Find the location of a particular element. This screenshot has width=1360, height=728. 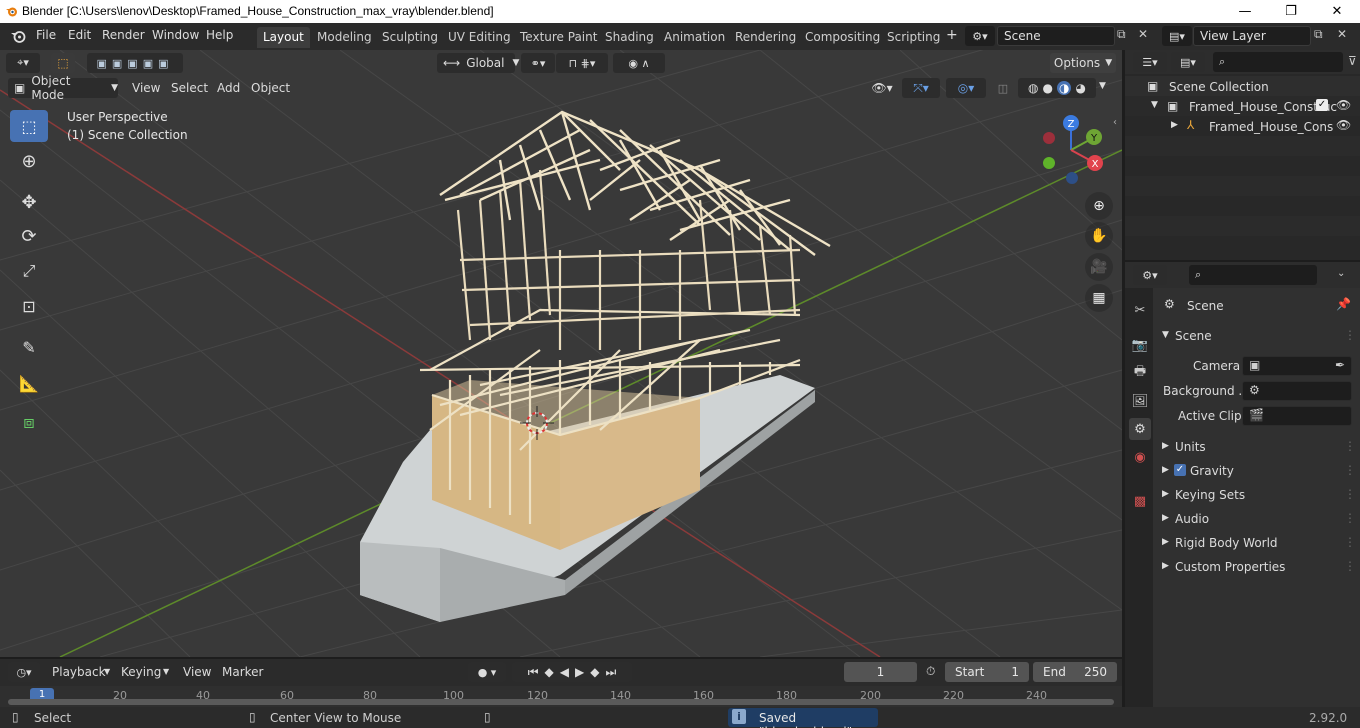

scene-copy-icon: ⧉ is located at coordinates (1121, 34).